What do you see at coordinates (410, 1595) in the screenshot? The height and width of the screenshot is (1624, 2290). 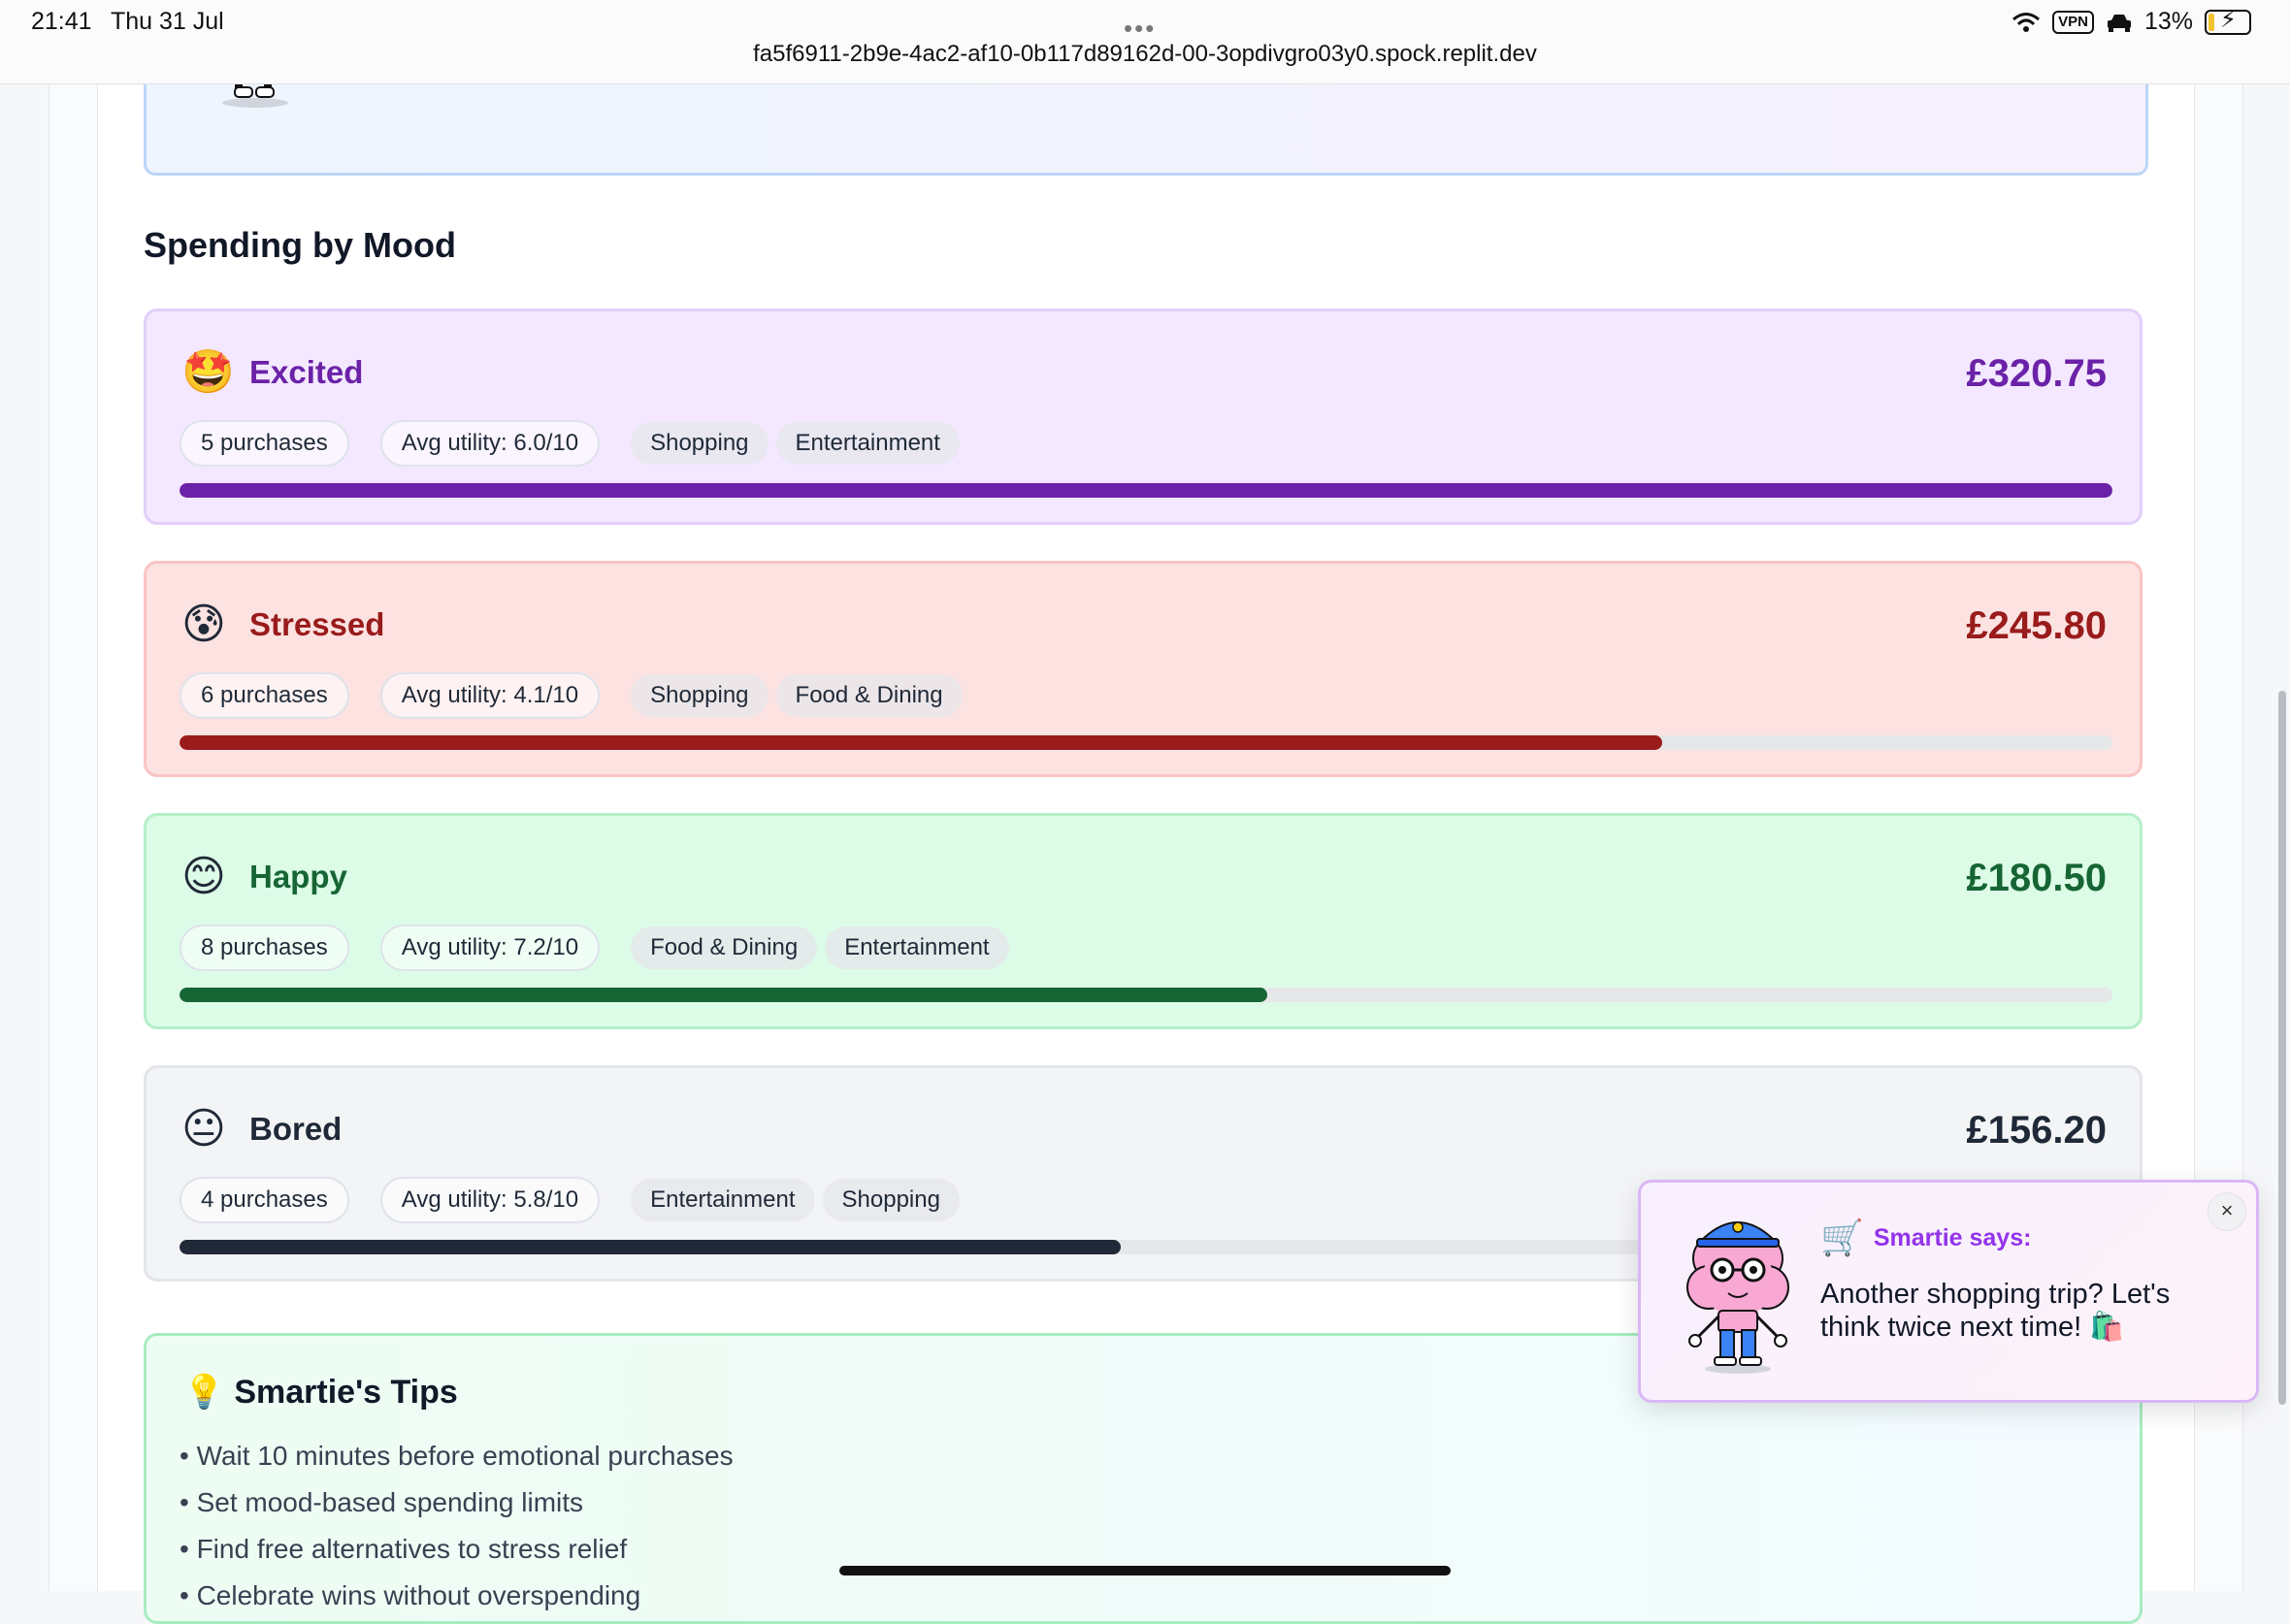 I see `tip-item: • Celebrate wins without overspending` at bounding box center [410, 1595].